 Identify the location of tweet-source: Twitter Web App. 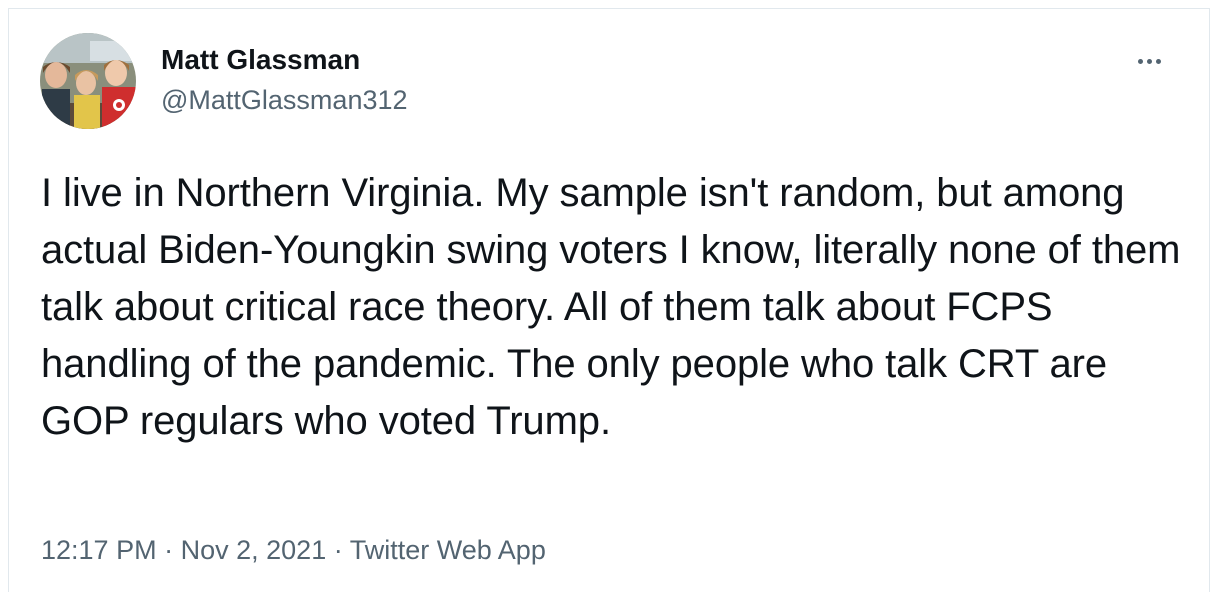
(448, 550).